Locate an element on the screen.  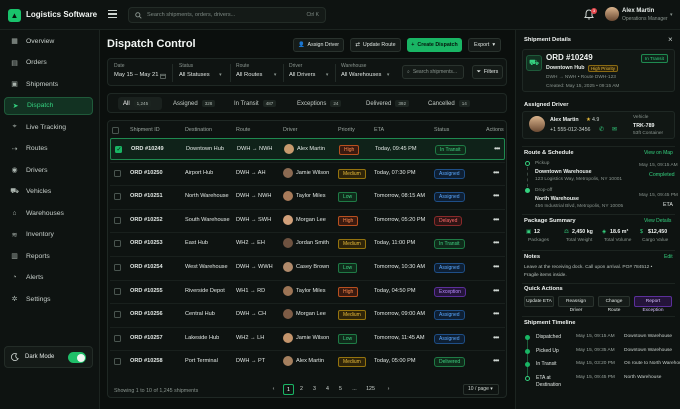
sidebar-item-shipments: ▣ Shipments is located at coordinates (48, 84).